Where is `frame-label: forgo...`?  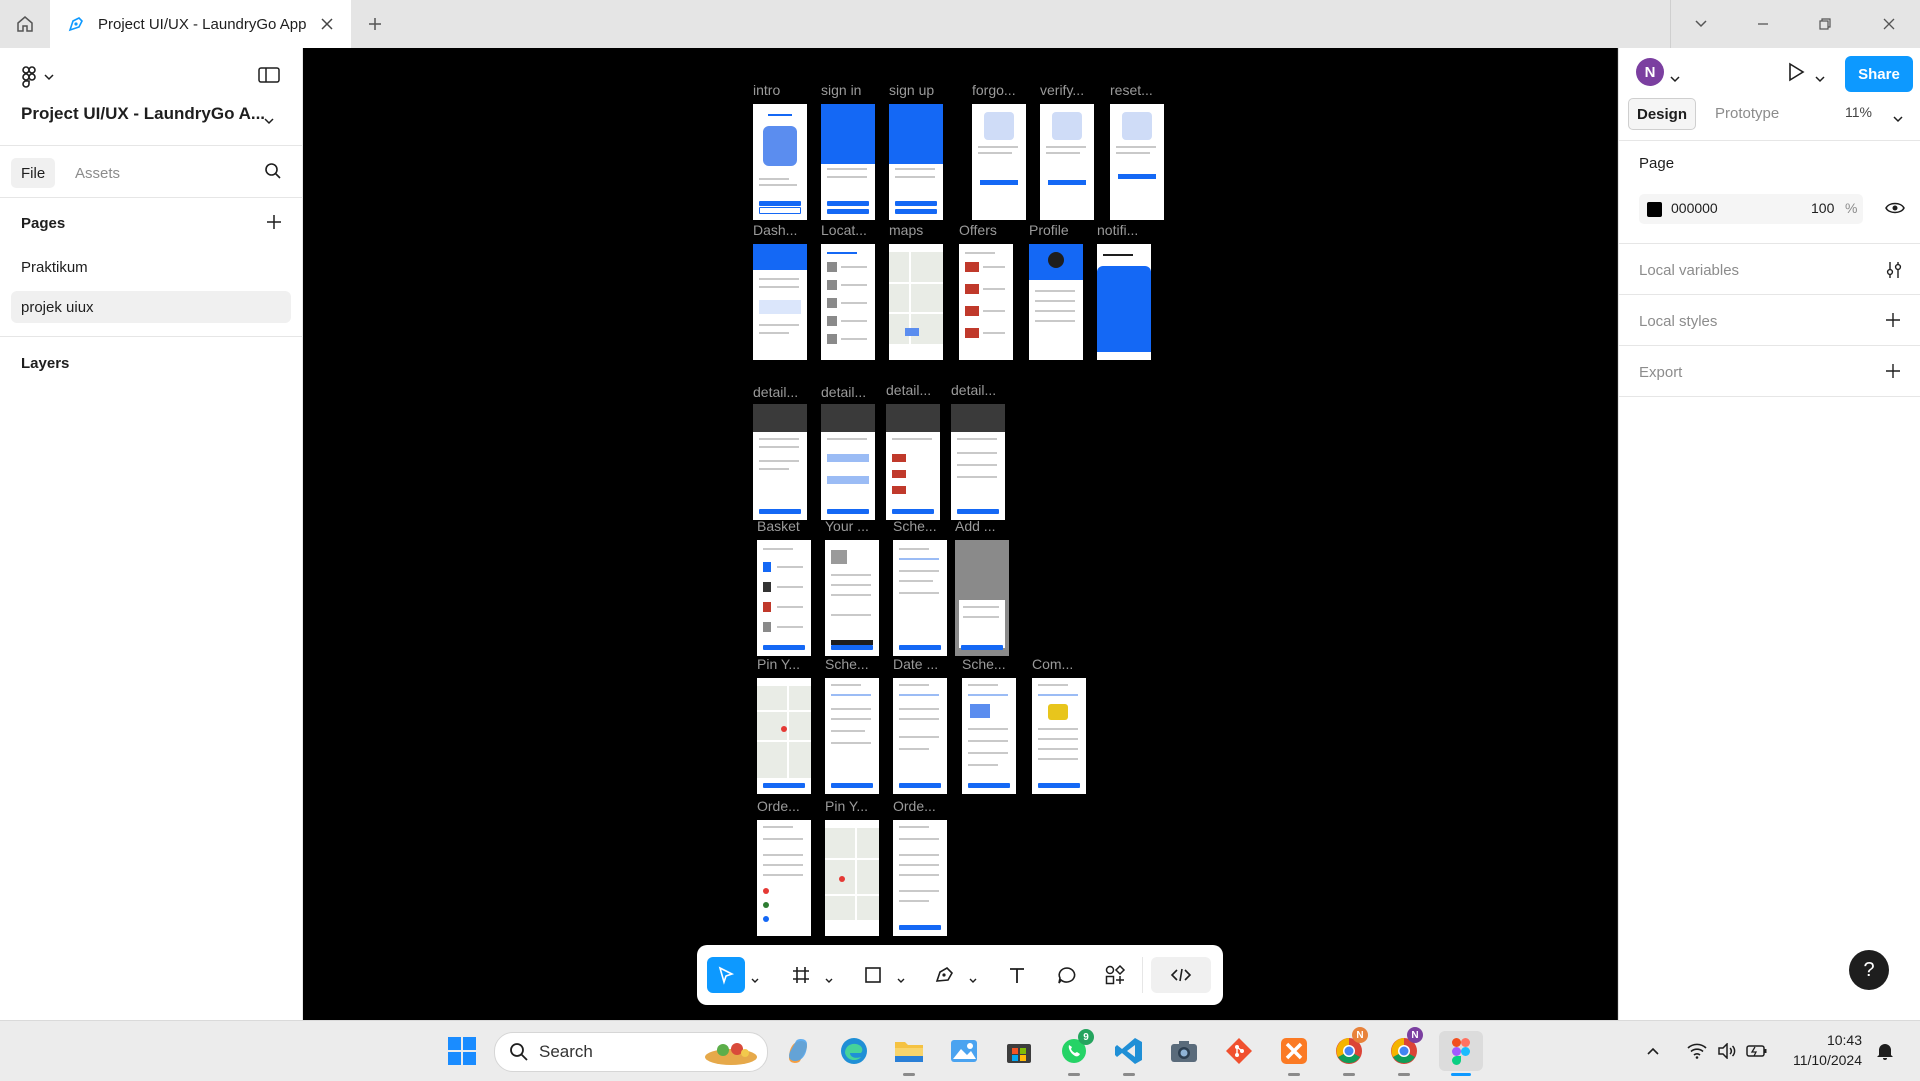 frame-label: forgo... is located at coordinates (1002, 90).